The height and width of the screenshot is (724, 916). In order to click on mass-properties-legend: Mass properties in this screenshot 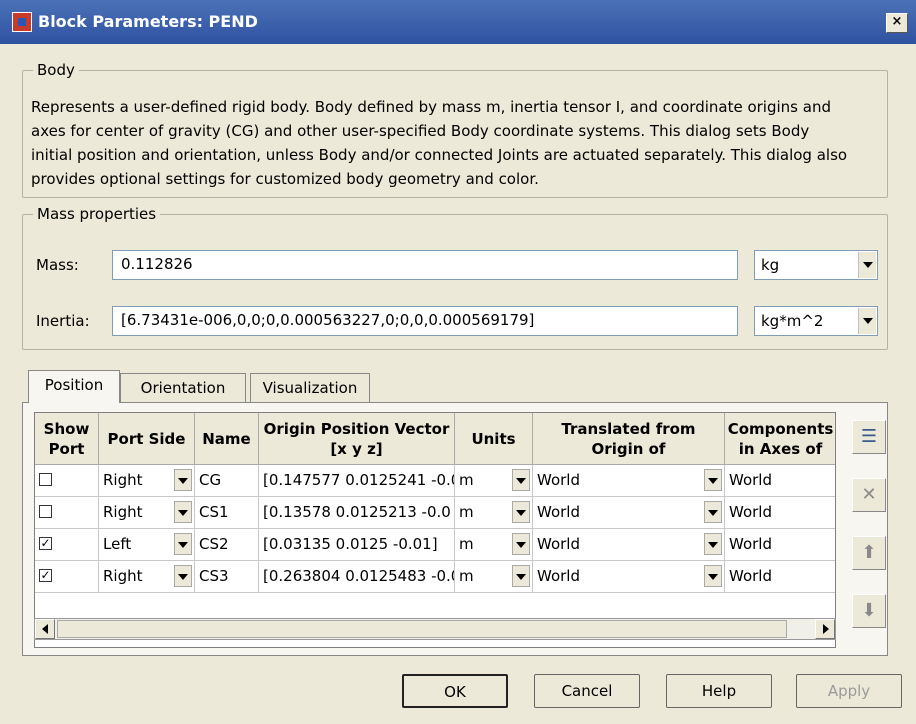, I will do `click(97, 214)`.